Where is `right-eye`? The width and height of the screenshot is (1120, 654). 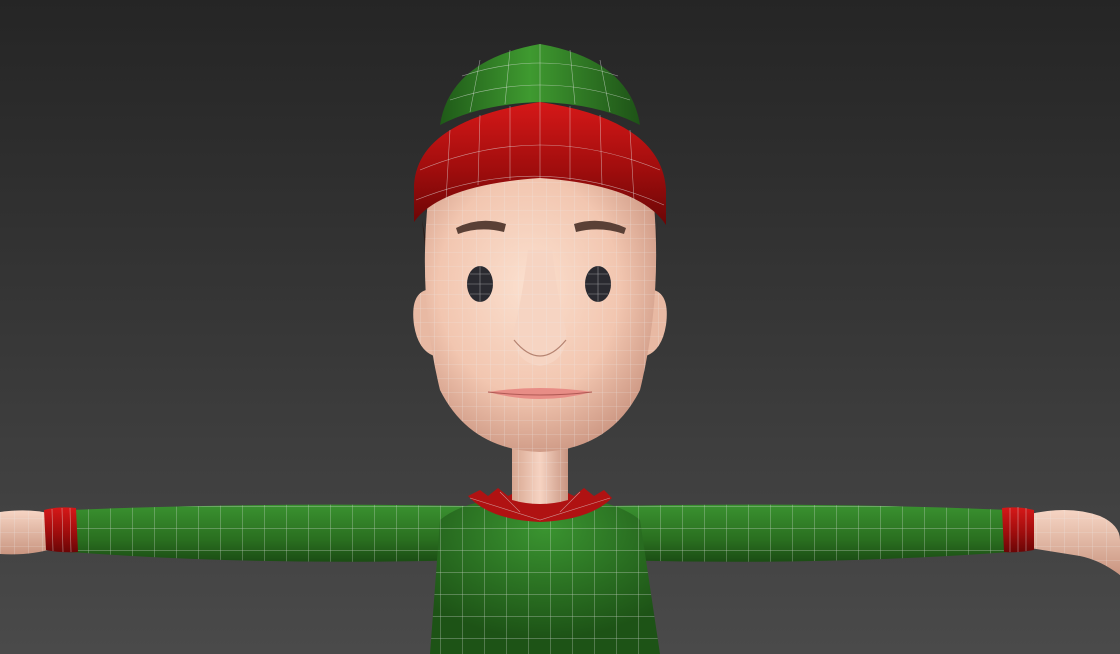 right-eye is located at coordinates (598, 284).